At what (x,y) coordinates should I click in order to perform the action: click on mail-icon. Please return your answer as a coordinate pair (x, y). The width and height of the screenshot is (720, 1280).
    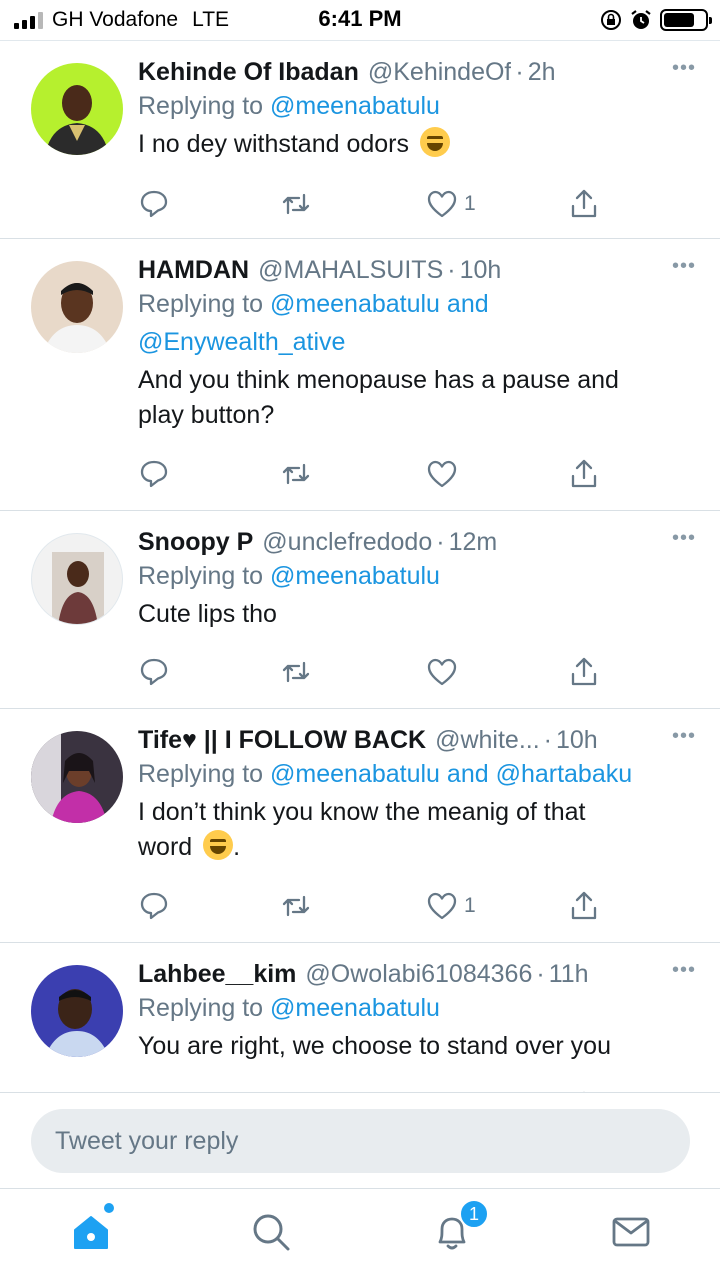
    Looking at the image, I should click on (631, 1232).